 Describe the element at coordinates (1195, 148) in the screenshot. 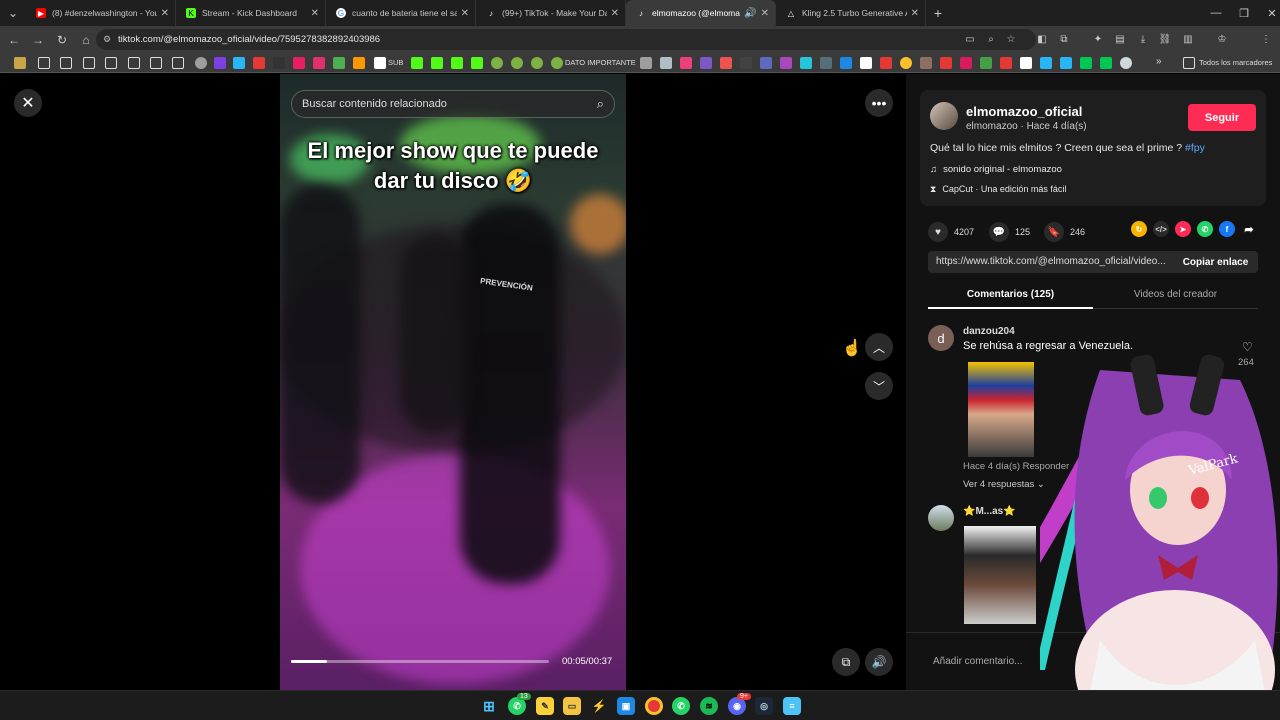

I see `hashtag-link: #fpy` at that location.